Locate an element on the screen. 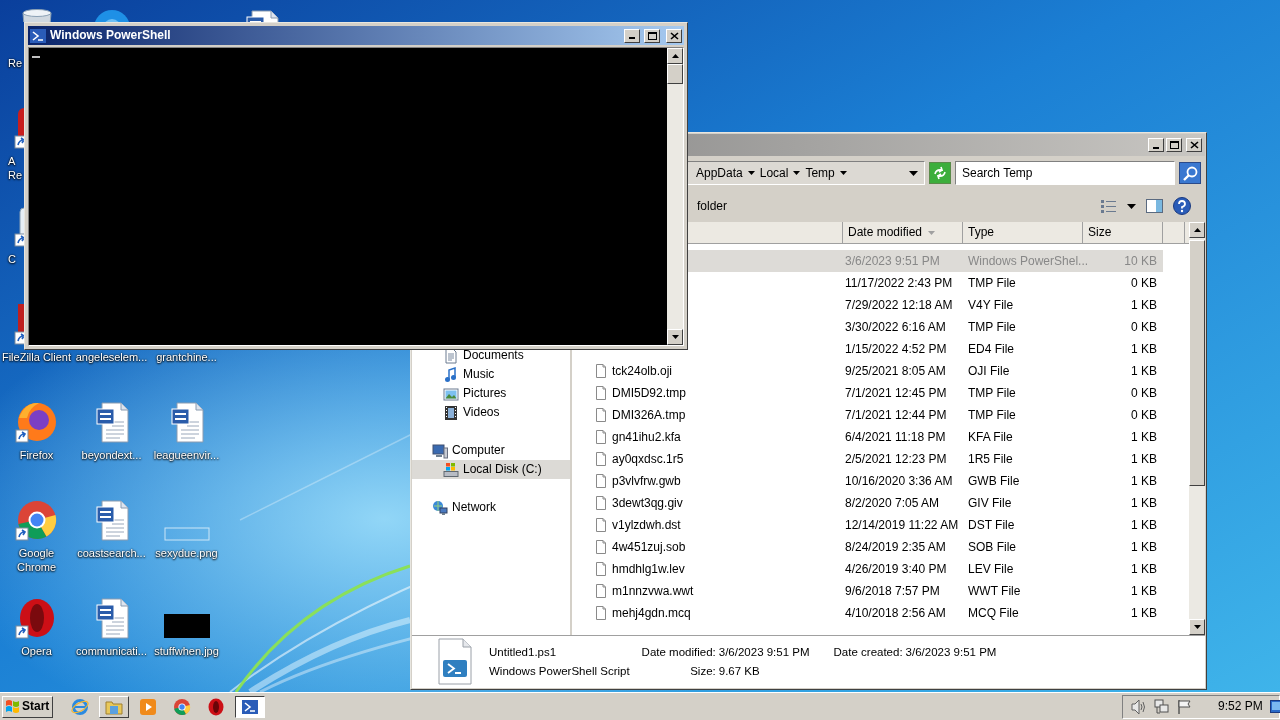 Image resolution: width=1280 pixels, height=720 pixels. icon-label: stuffwhen.jpg is located at coordinates (186, 651).